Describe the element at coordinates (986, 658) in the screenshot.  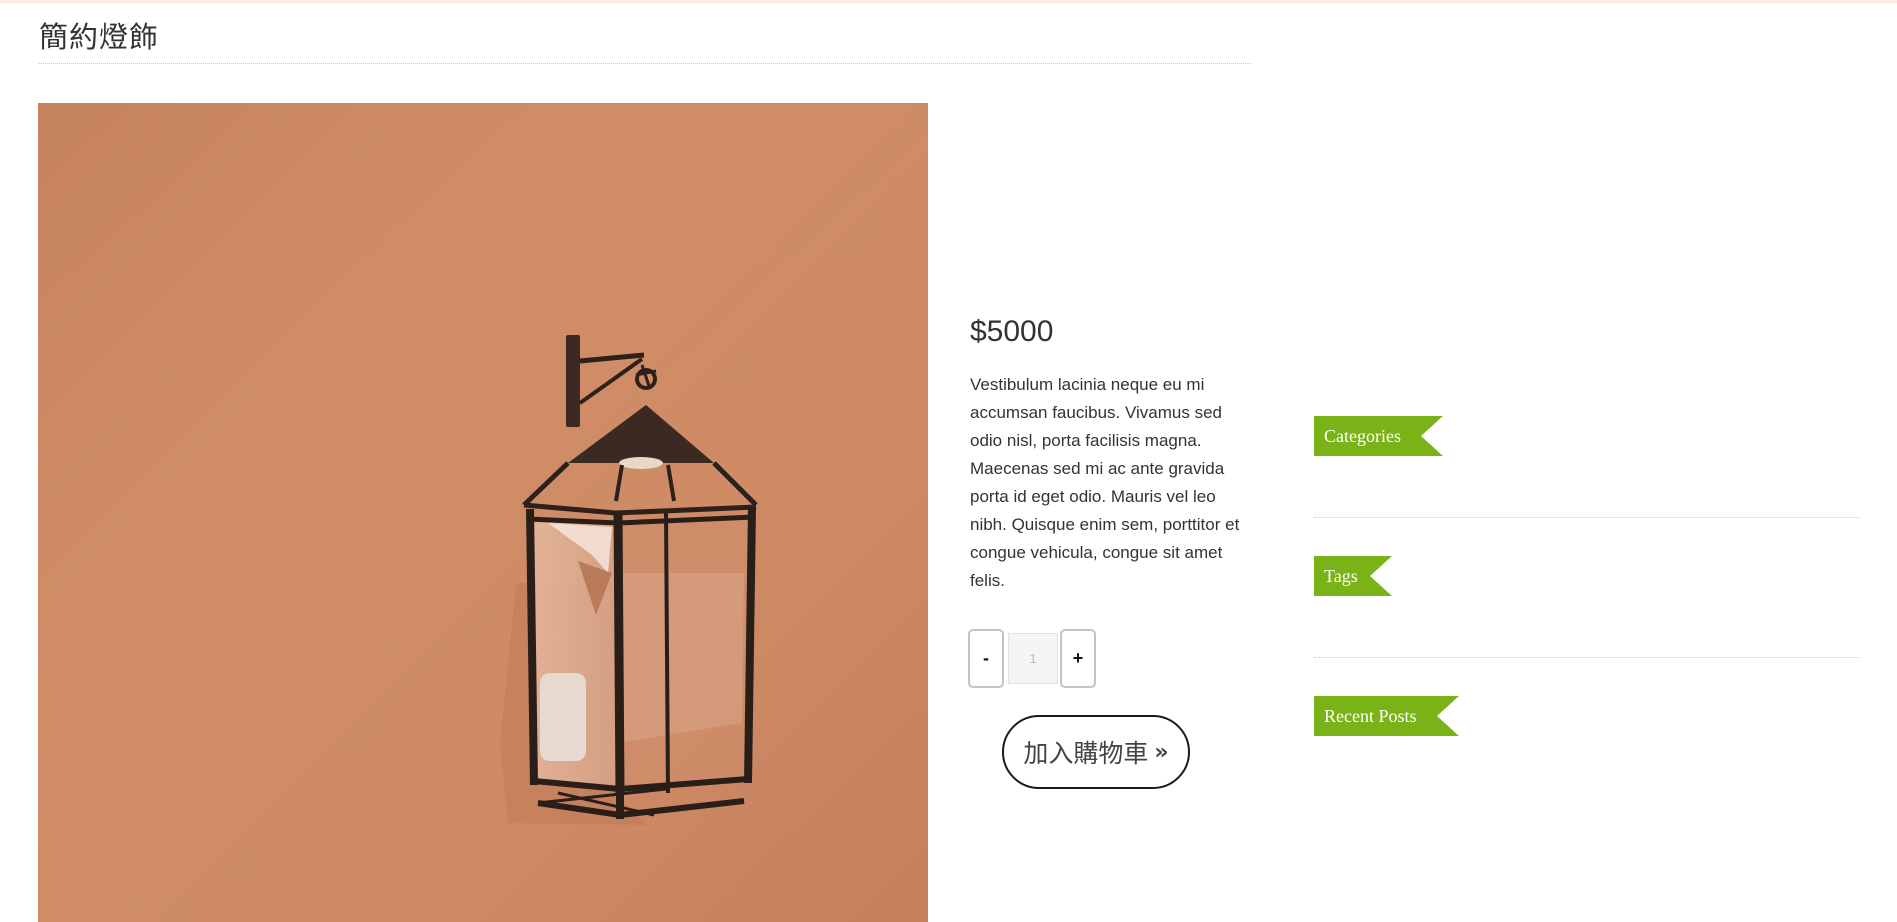
I see `quantity-decrease-button: -` at that location.